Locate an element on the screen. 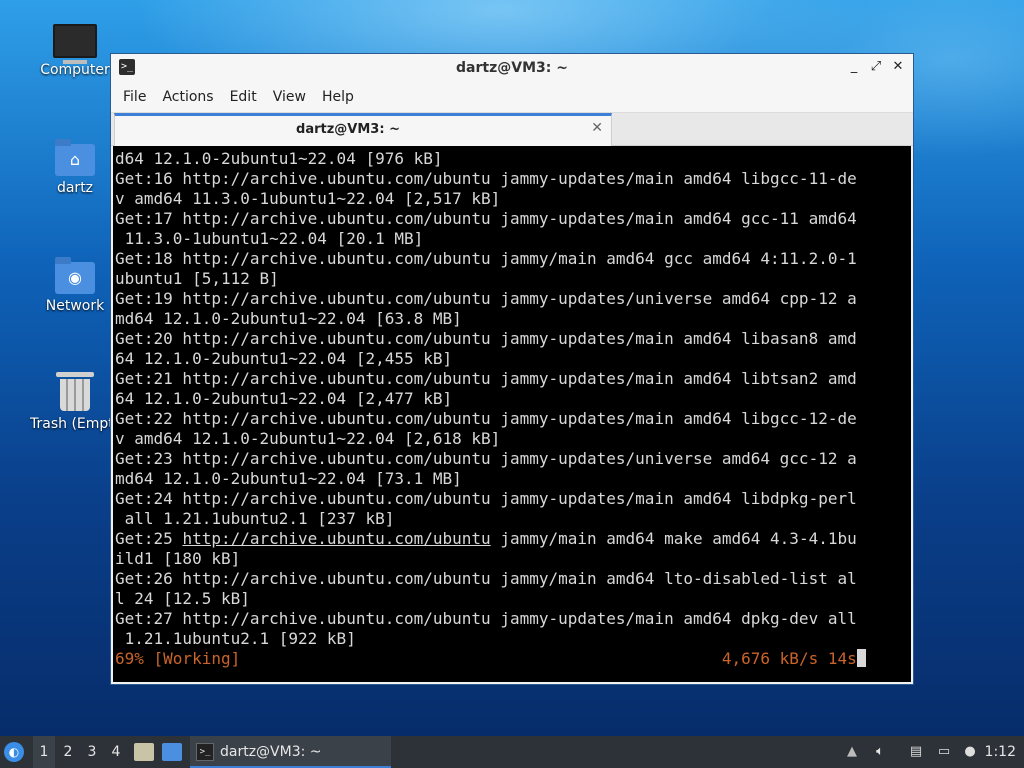 Image resolution: width=1024 pixels, height=768 pixels. desktop-icon-label: Trash (Empty) is located at coordinates (79, 424).